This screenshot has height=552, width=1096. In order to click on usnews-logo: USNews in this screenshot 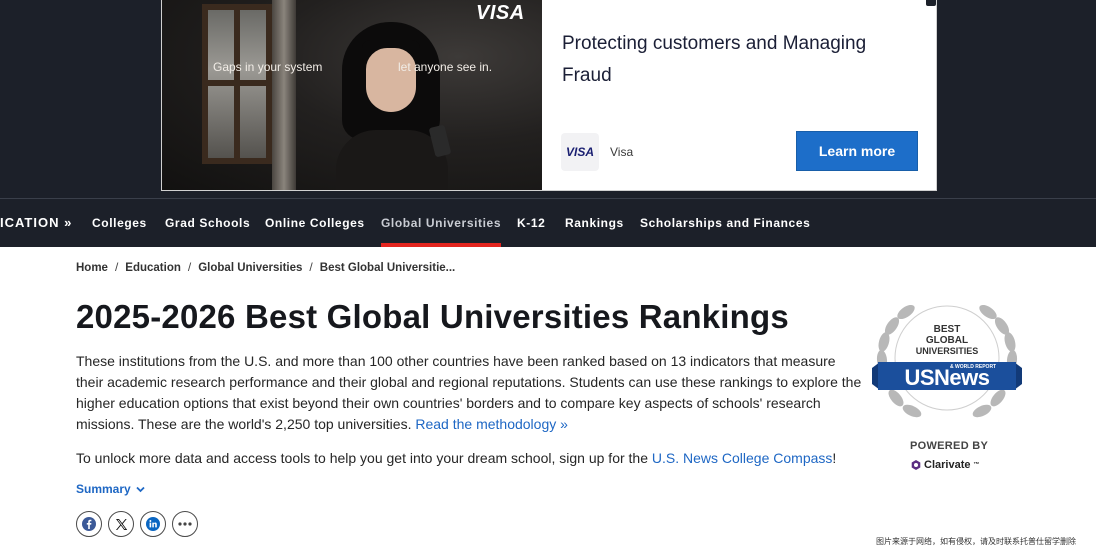, I will do `click(947, 377)`.